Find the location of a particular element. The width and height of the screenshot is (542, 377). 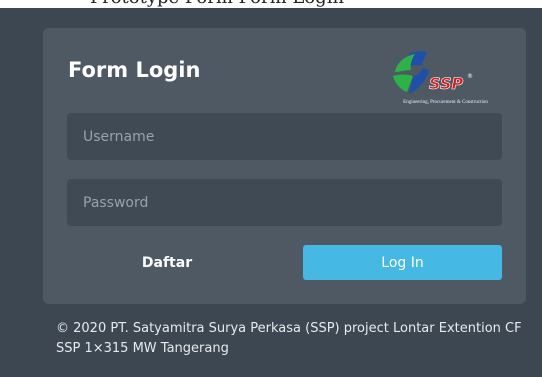

logo-brand: SSP is located at coordinates (446, 83).